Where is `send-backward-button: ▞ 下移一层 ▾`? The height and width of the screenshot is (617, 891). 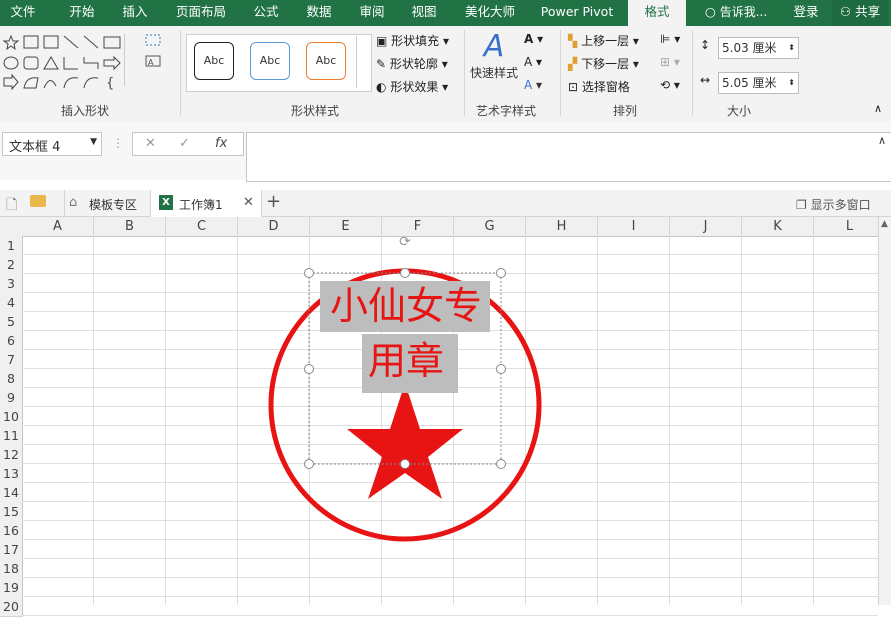
send-backward-button: ▞ 下移一层 ▾ is located at coordinates (603, 63).